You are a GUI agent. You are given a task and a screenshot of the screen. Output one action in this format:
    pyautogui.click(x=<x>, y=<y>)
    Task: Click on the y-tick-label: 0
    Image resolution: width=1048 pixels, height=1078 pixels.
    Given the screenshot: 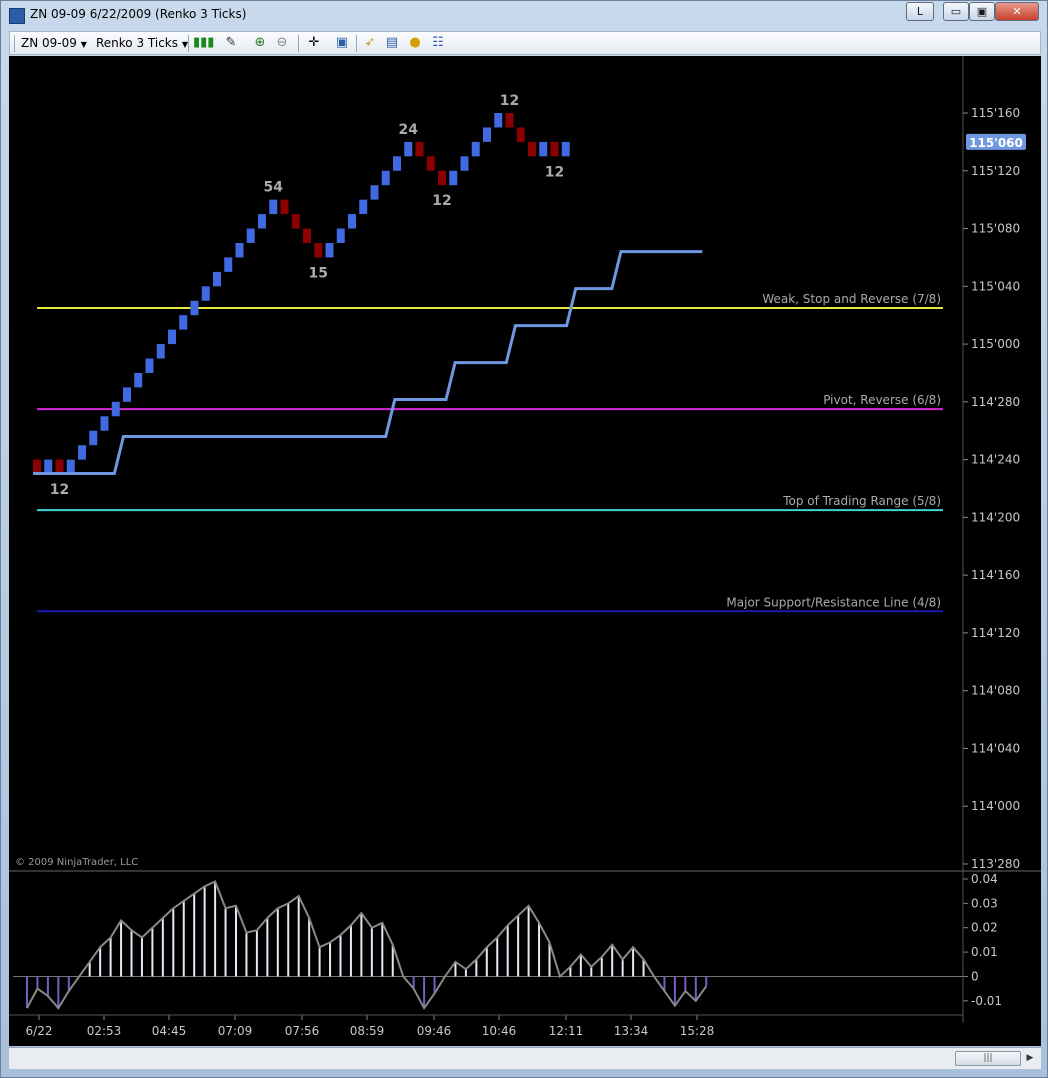 What is the action you would take?
    pyautogui.click(x=975, y=976)
    